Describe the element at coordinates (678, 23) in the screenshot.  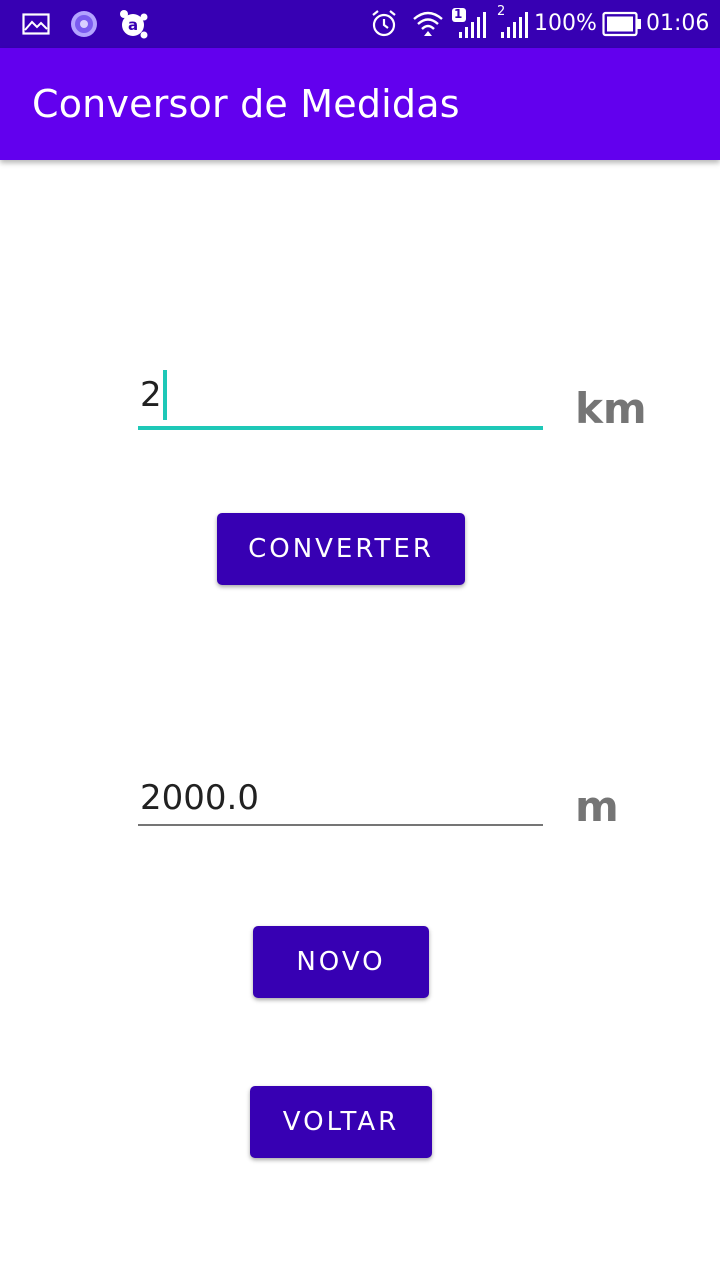
I see `clock: 01:06` at that location.